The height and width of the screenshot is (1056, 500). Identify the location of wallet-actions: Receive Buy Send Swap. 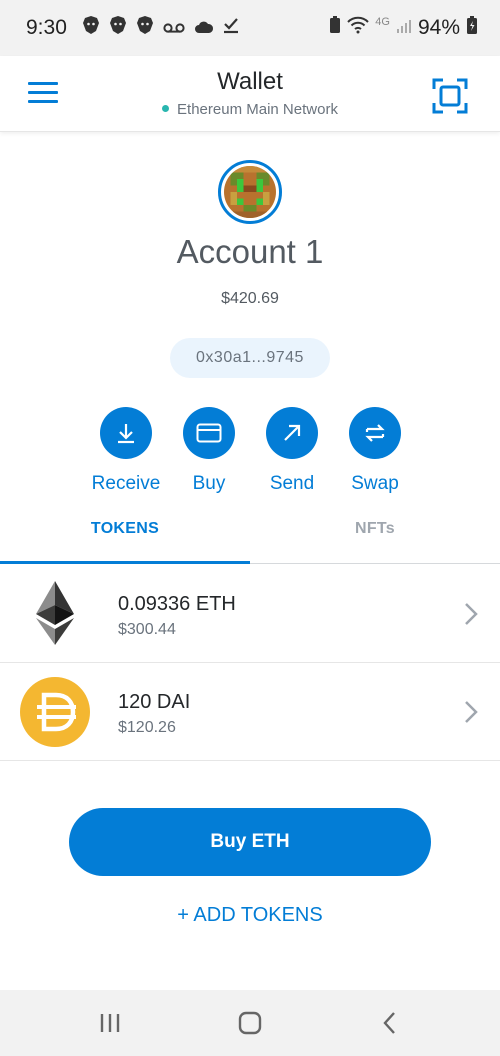
(250, 452).